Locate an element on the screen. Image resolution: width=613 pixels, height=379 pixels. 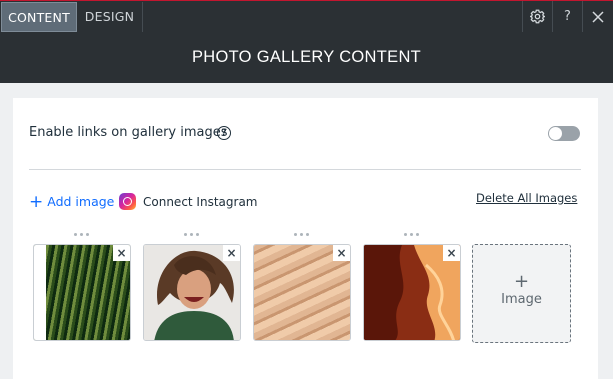
tab-design: DESIGN is located at coordinates (110, 17).